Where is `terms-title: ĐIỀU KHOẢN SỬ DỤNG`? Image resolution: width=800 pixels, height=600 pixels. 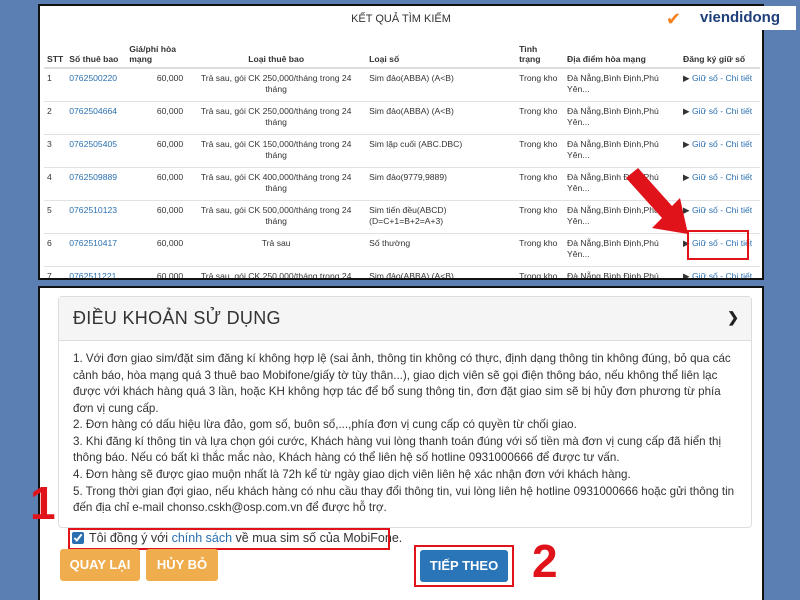 terms-title: ĐIỀU KHOẢN SỬ DỤNG is located at coordinates (177, 318).